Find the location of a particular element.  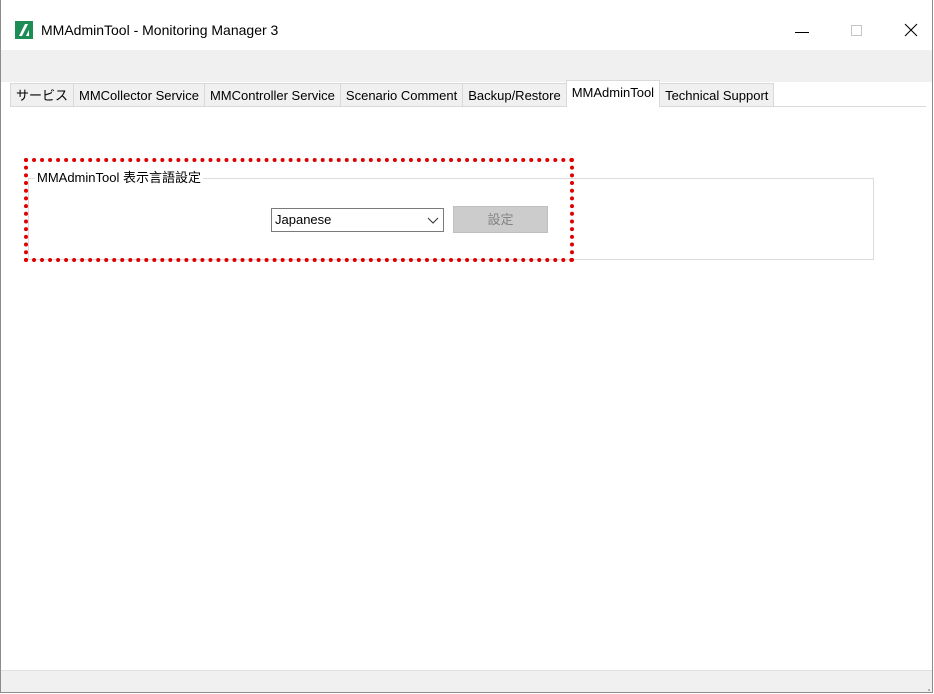

set-language-button: 設定 is located at coordinates (500, 219).